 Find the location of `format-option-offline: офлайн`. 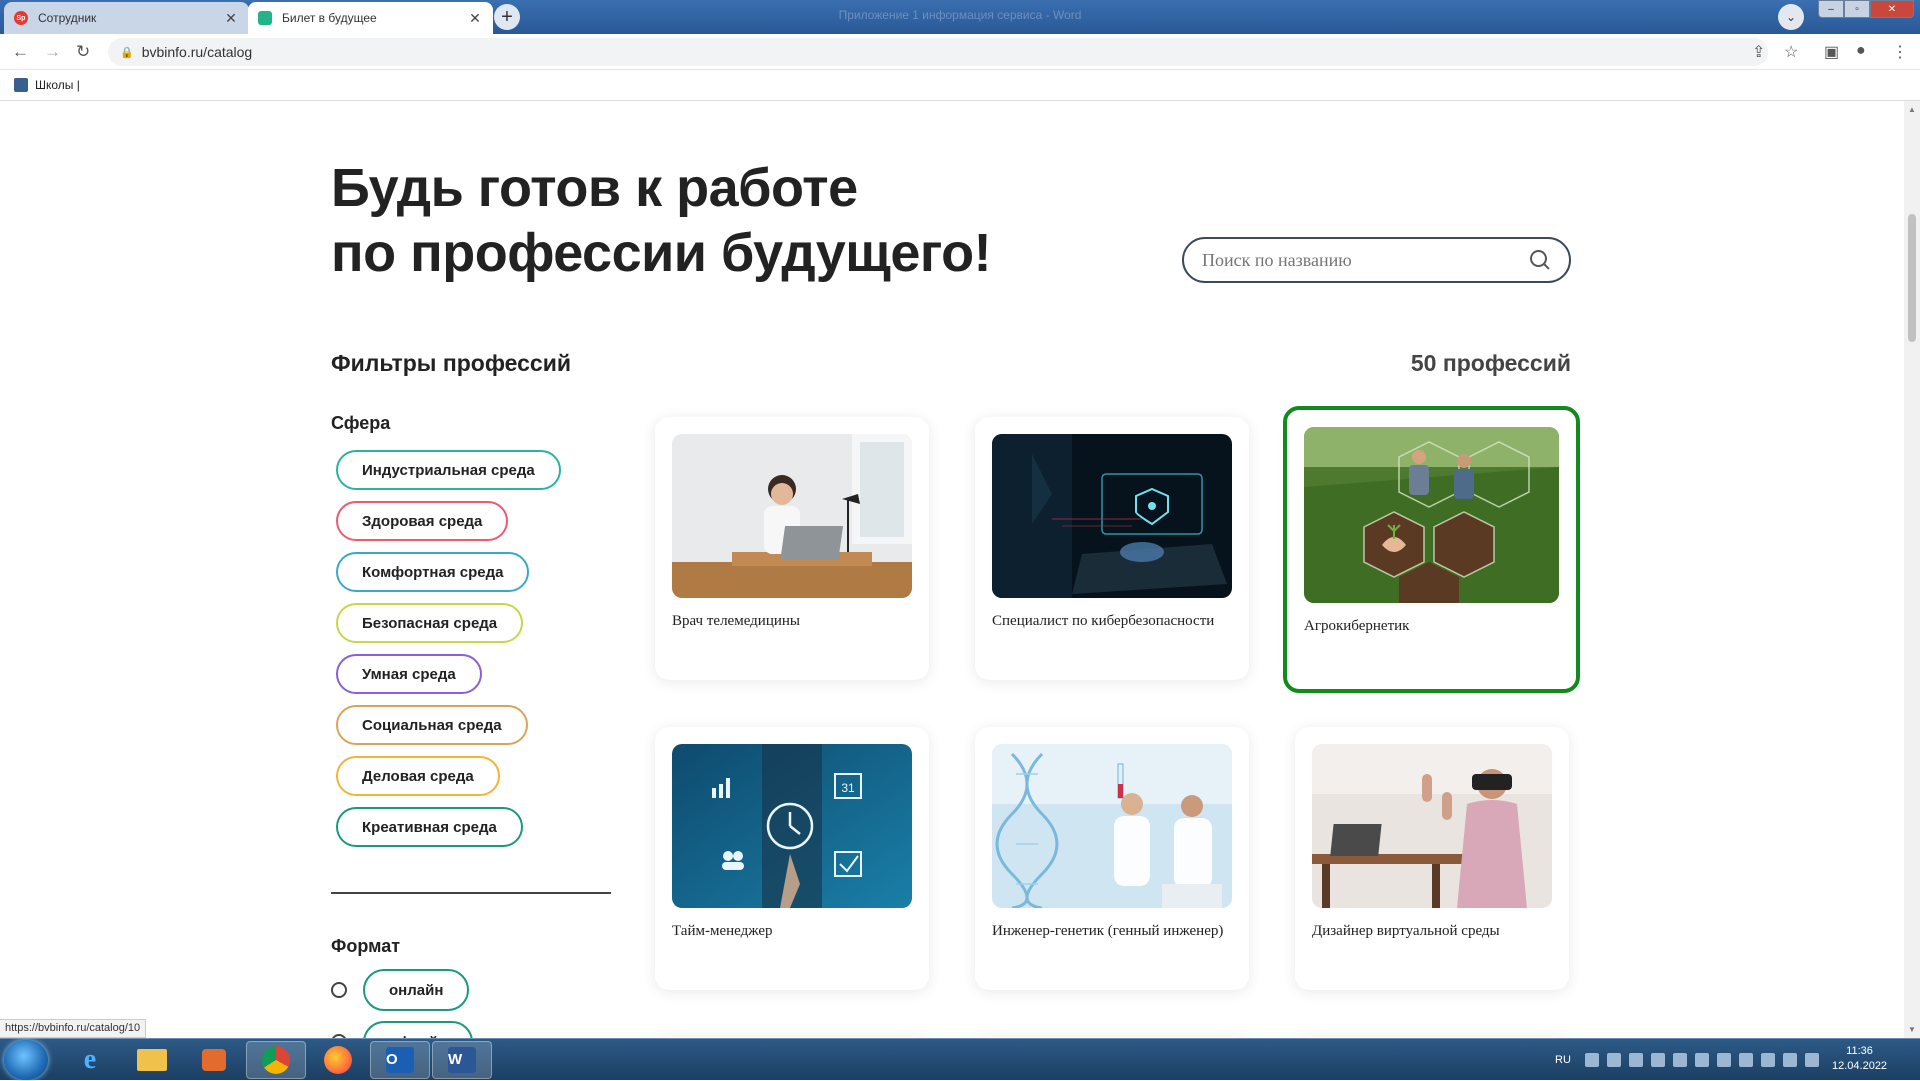

format-option-offline: офлайн is located at coordinates (402, 1029).